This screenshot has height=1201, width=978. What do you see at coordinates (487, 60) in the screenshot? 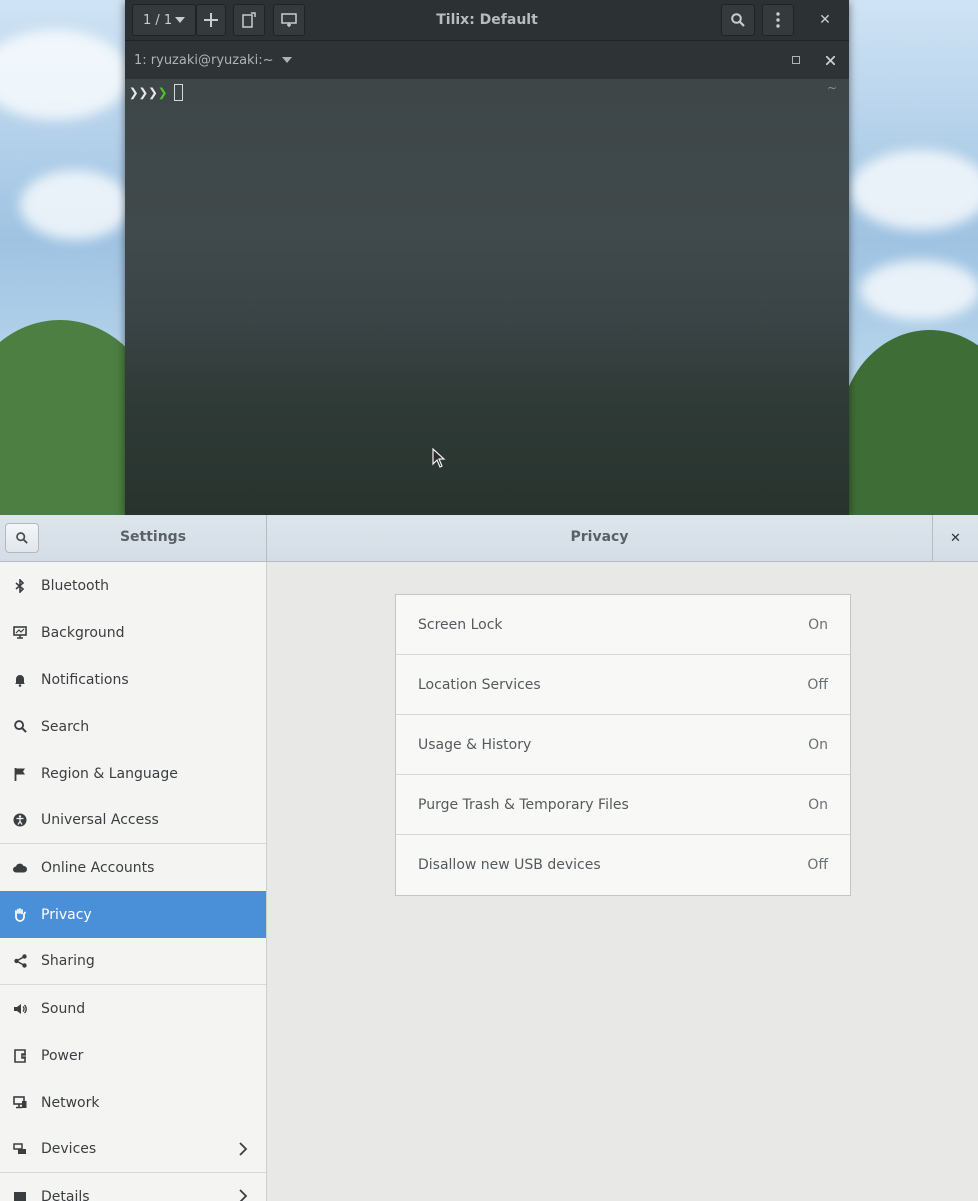
I see `terminal-tab-bar: 1: ryuzaki@ryuzaki:~` at bounding box center [487, 60].